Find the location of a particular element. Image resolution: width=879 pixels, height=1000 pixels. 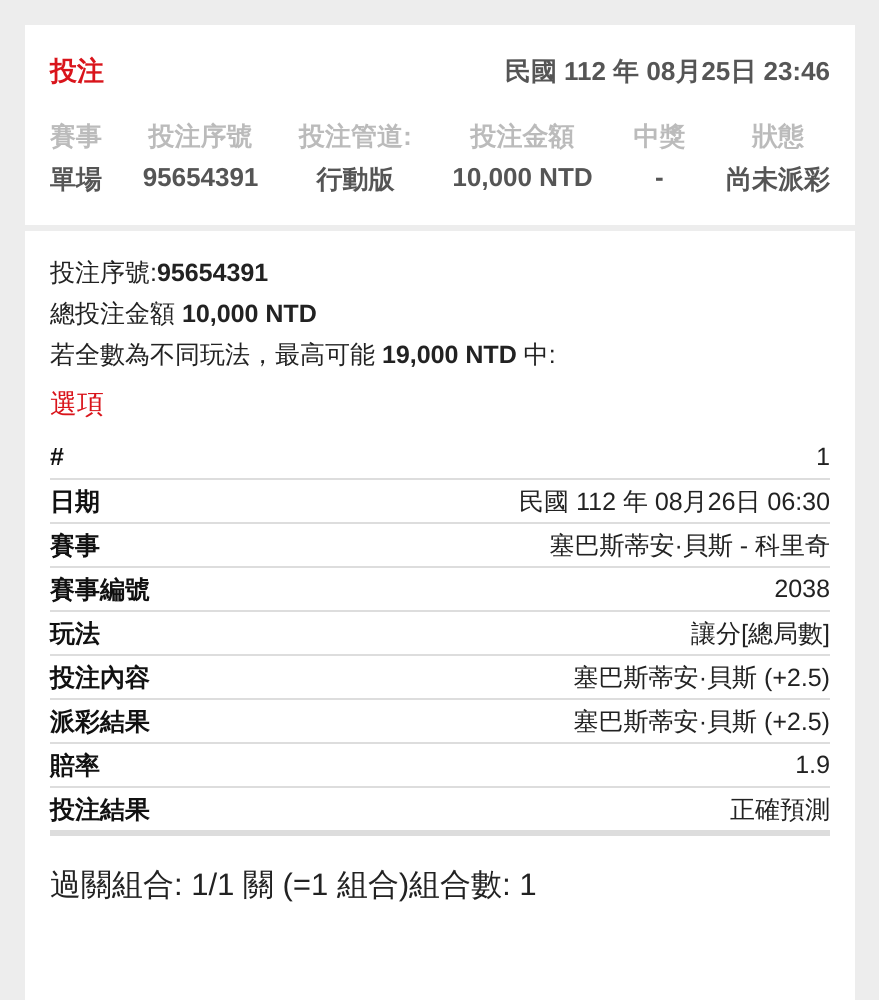

options-title: 選項 is located at coordinates (77, 404).